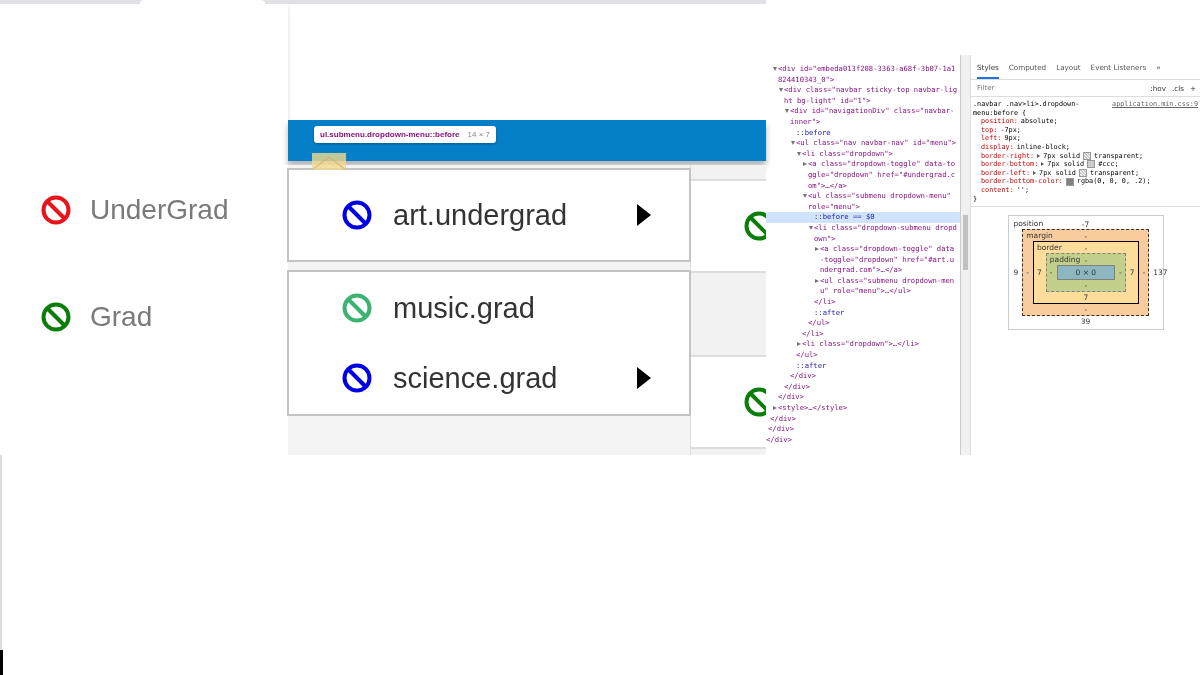 The width and height of the screenshot is (1200, 675). Describe the element at coordinates (329, 161) in the screenshot. I see `element-highlight` at that location.